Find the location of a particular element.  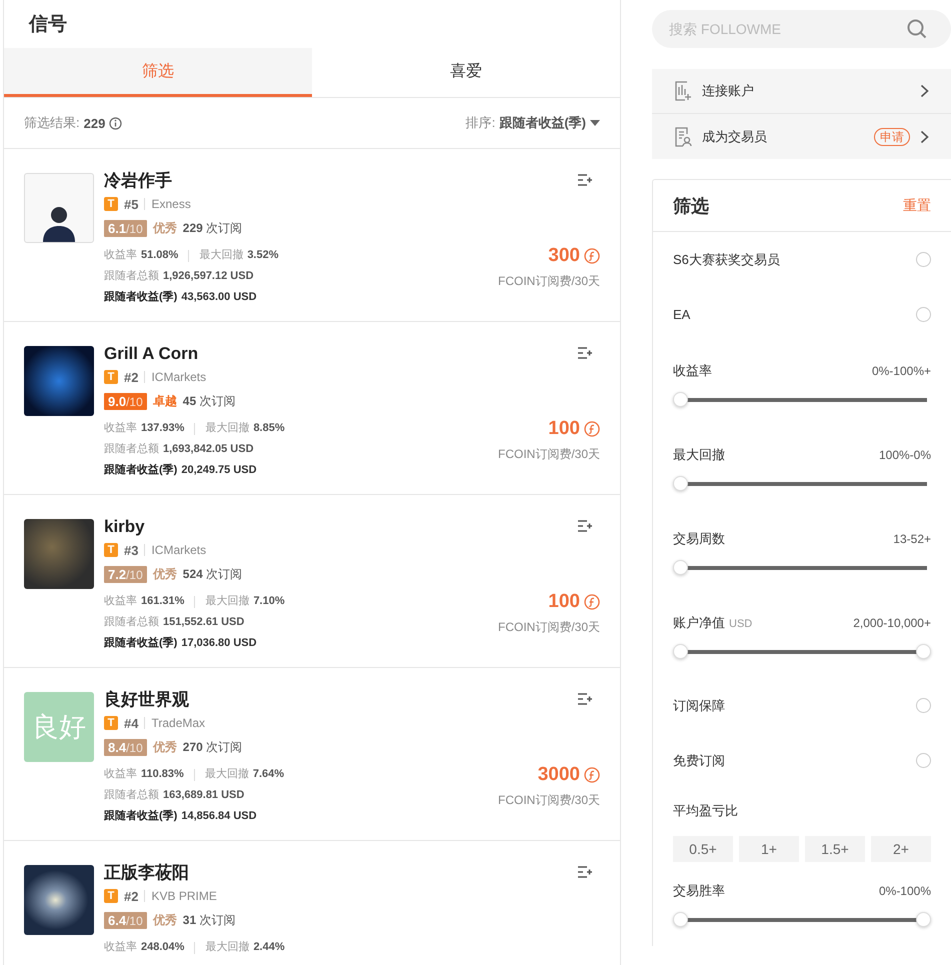

filter-label: 最大回撤 is located at coordinates (699, 454).